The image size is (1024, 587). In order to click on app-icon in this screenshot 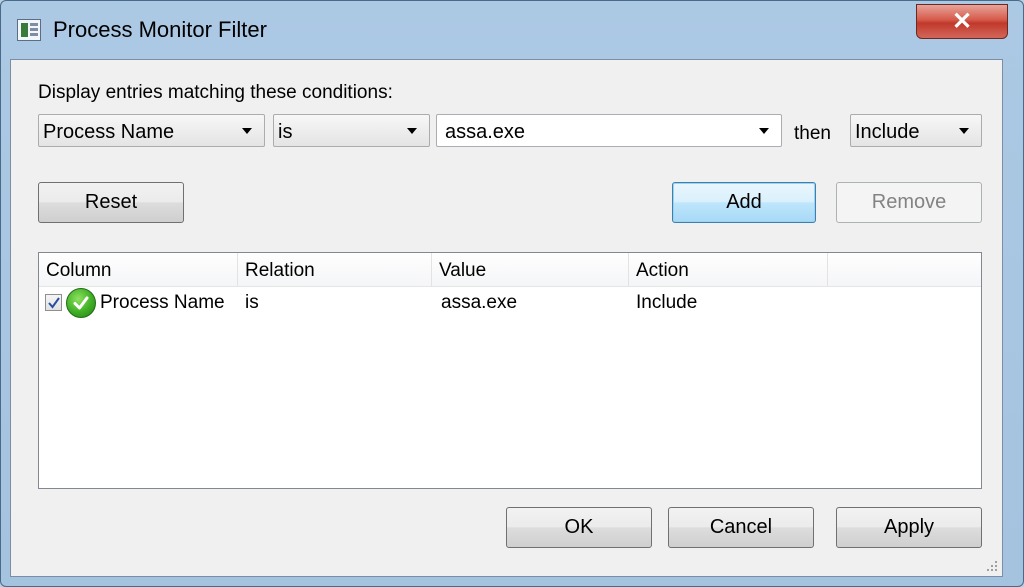, I will do `click(29, 30)`.